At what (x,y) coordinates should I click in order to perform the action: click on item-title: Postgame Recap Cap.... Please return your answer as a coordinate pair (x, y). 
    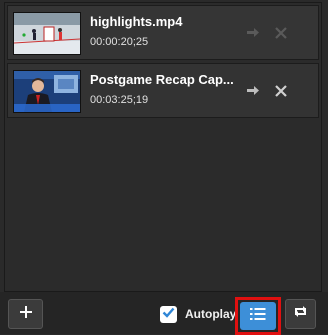
    Looking at the image, I should click on (162, 79).